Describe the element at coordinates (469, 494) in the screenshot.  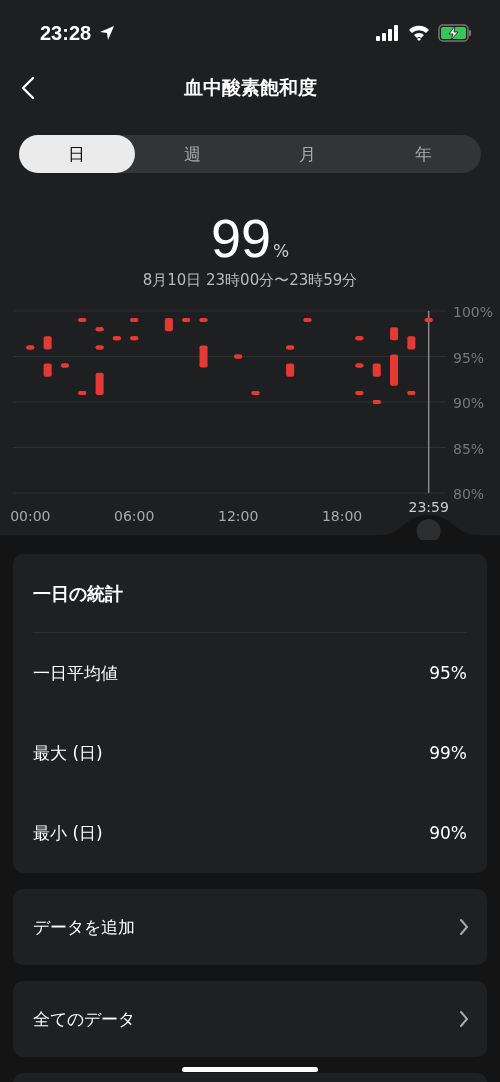
I see `y-axis-label: 80%` at that location.